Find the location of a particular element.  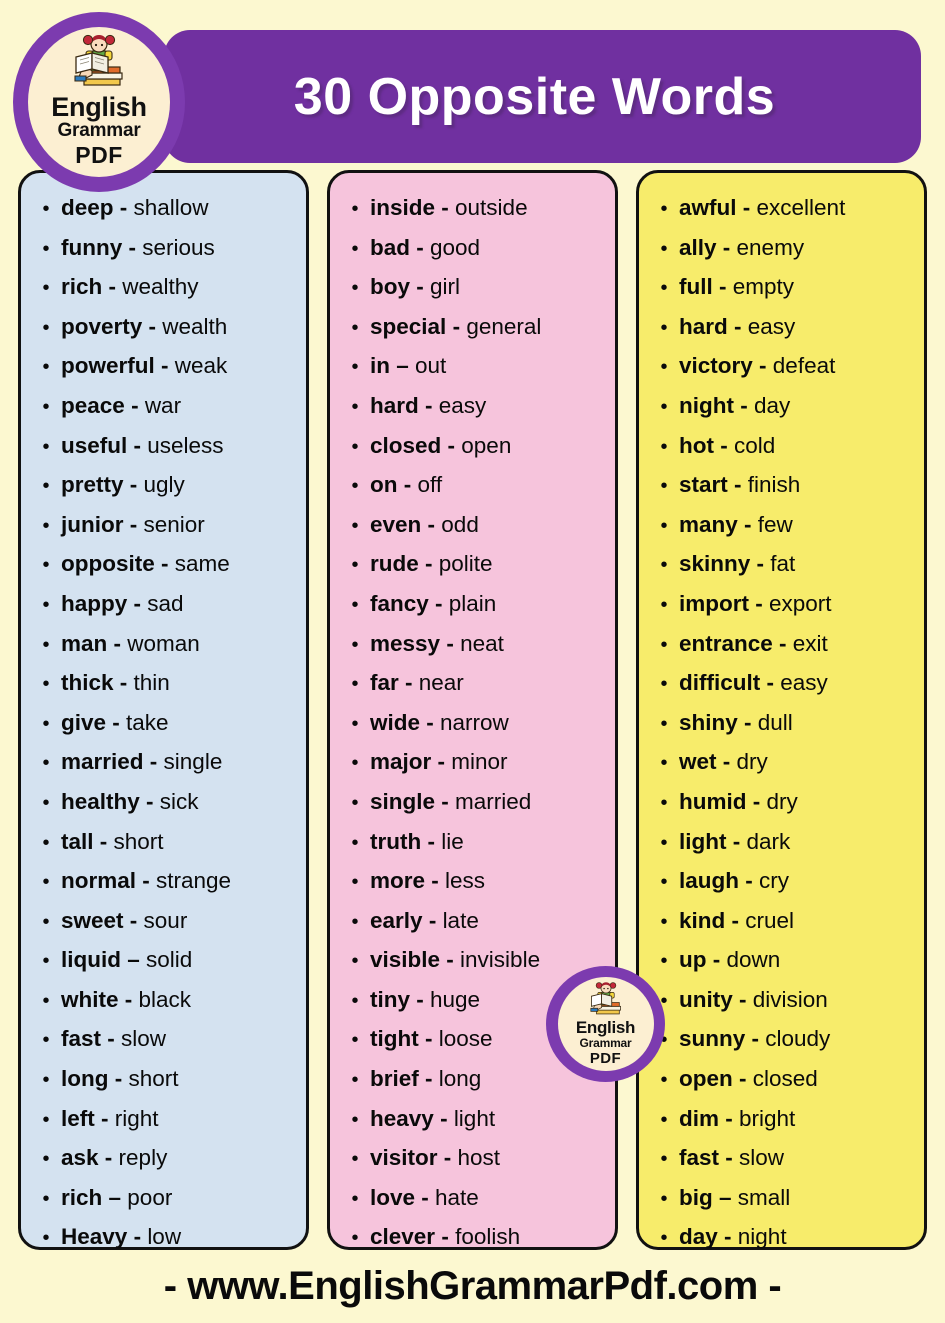

word-term: dim is located at coordinates (699, 1118).